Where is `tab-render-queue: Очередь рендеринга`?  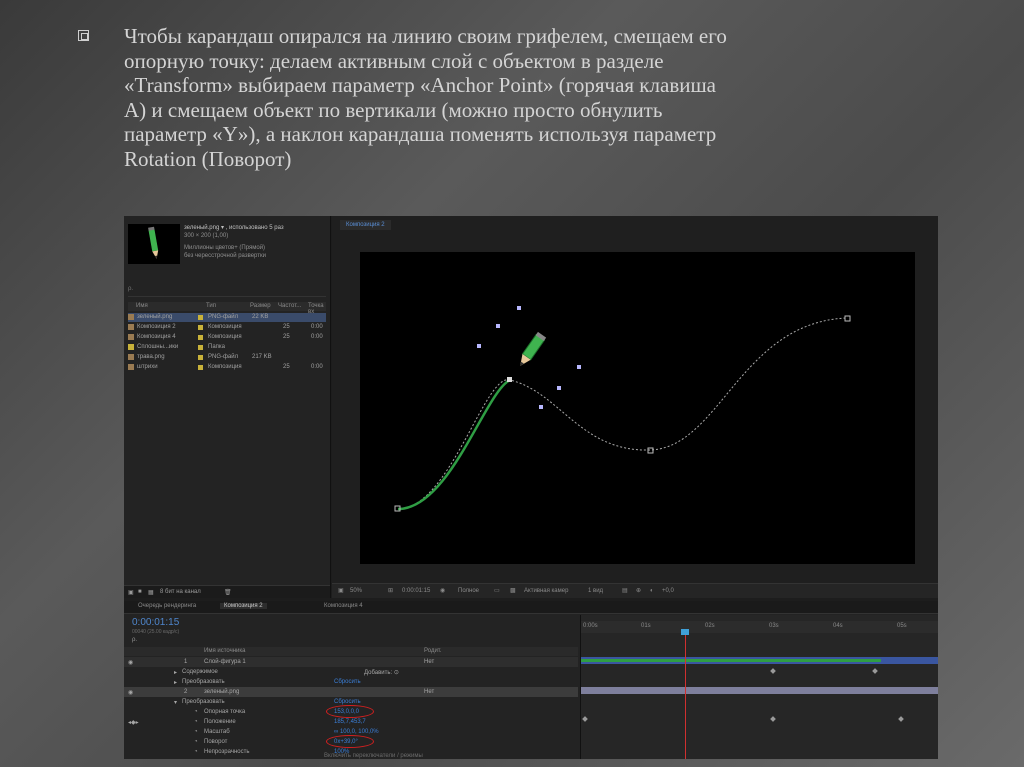
tab-render-queue: Очередь рендеринга is located at coordinates (167, 606).